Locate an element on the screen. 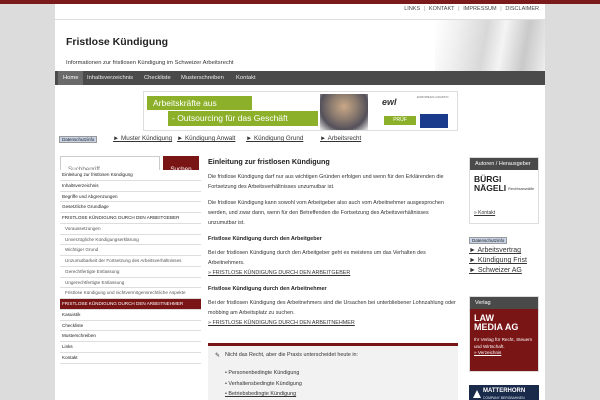 Image resolution: width=600 pixels, height=400 pixels. sidebar-item: Voraussetzungen is located at coordinates (130, 229).